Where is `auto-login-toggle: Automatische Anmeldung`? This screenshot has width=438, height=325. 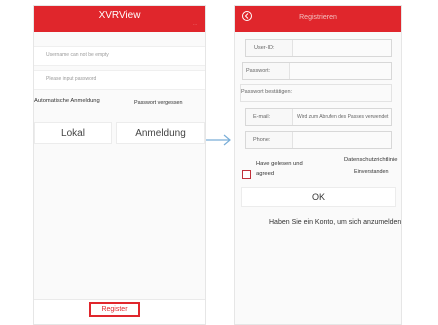
auto-login-toggle: Automatische Anmeldung is located at coordinates (67, 101).